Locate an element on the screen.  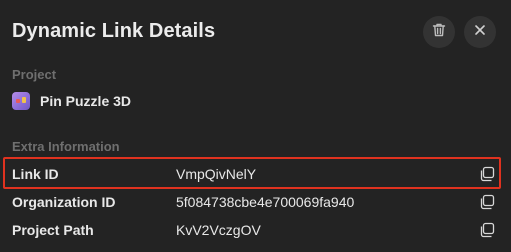
close-button is located at coordinates (480, 32).